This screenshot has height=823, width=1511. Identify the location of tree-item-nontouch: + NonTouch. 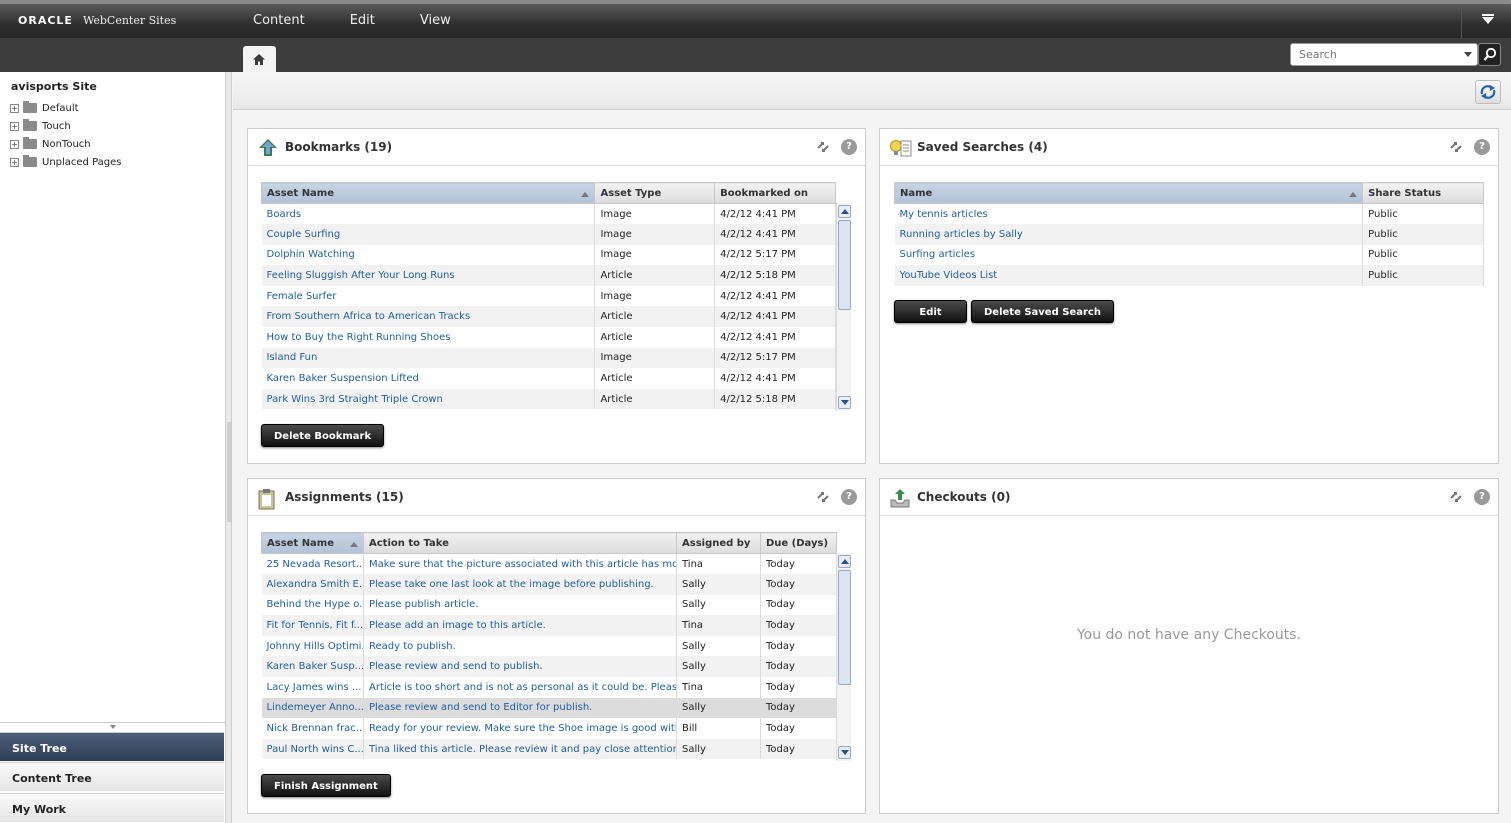
(66, 144).